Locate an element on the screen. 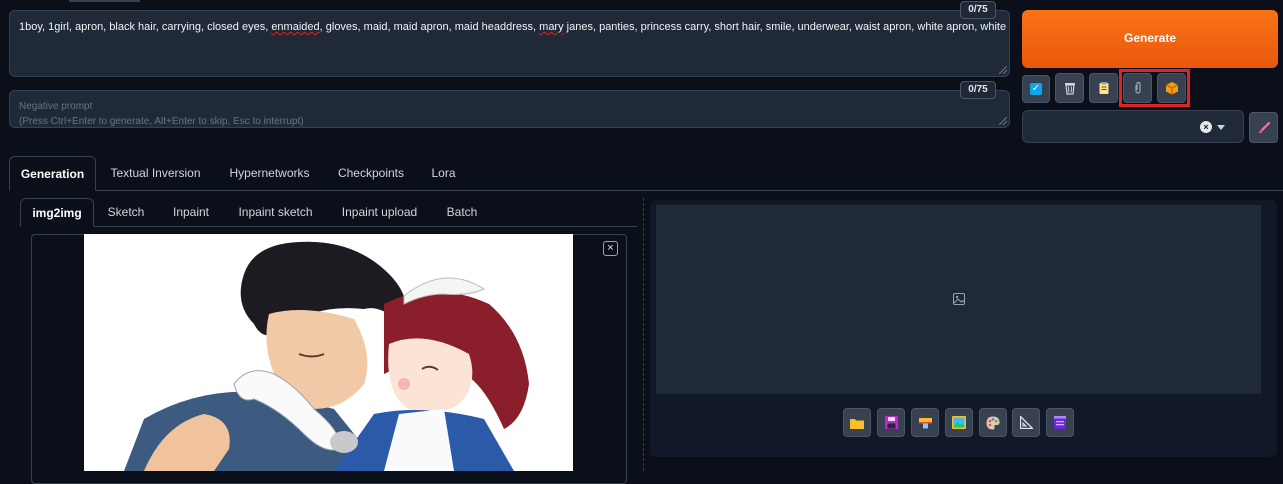 This screenshot has height=484, width=1283. sub-tabbar-line is located at coordinates (328, 226).